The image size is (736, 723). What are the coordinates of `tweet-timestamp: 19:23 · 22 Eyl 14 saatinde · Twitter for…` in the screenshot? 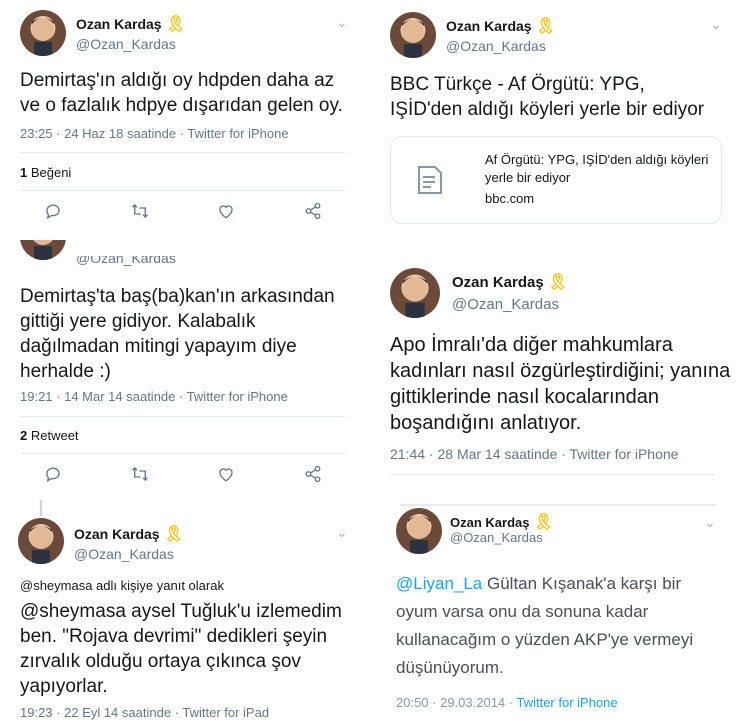 It's located at (144, 712).